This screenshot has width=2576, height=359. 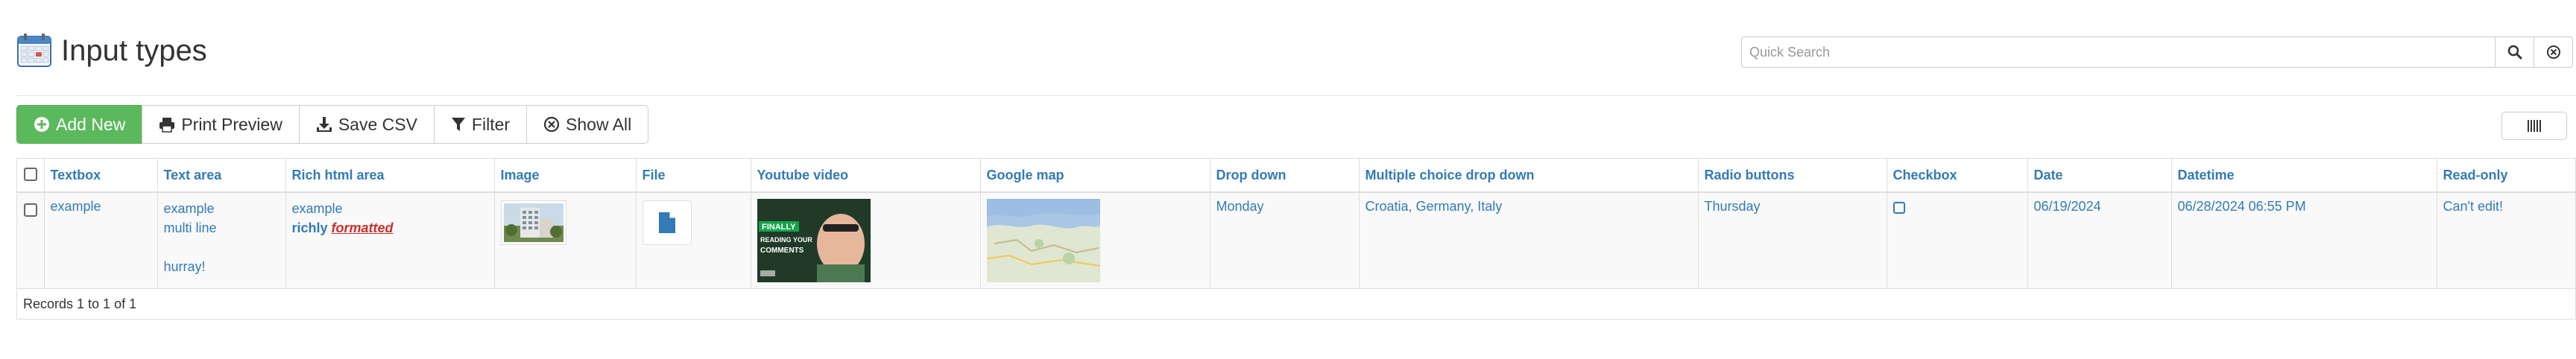 What do you see at coordinates (190, 227) in the screenshot?
I see `textarea-line: multi line` at bounding box center [190, 227].